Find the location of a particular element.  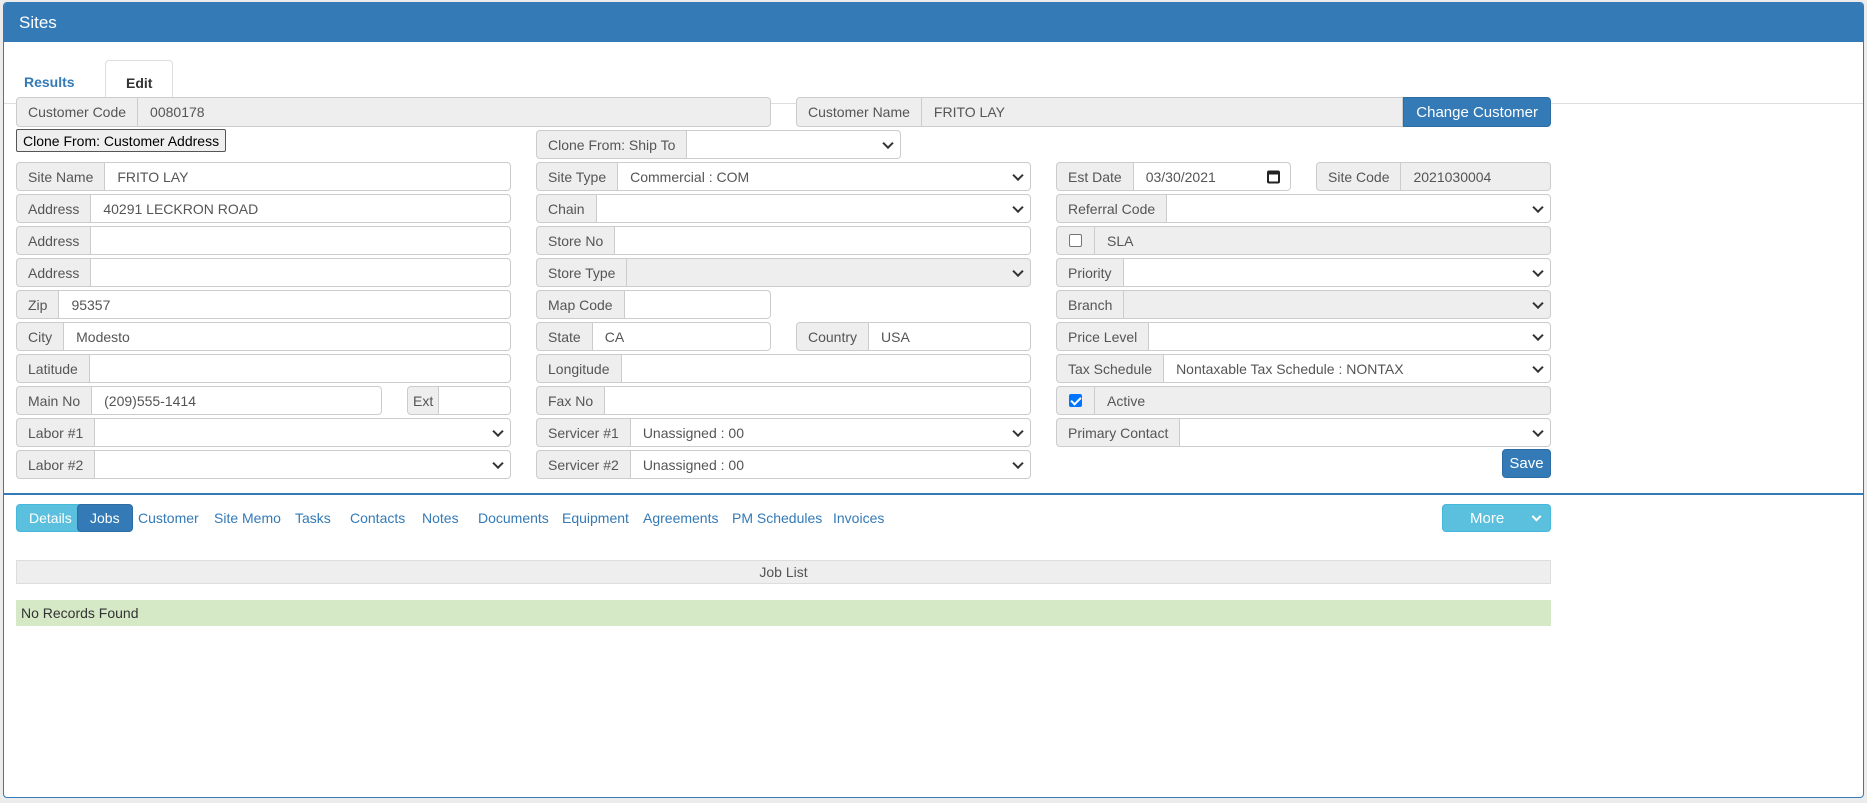

referral-code-group: Referral Code is located at coordinates (1303, 208).